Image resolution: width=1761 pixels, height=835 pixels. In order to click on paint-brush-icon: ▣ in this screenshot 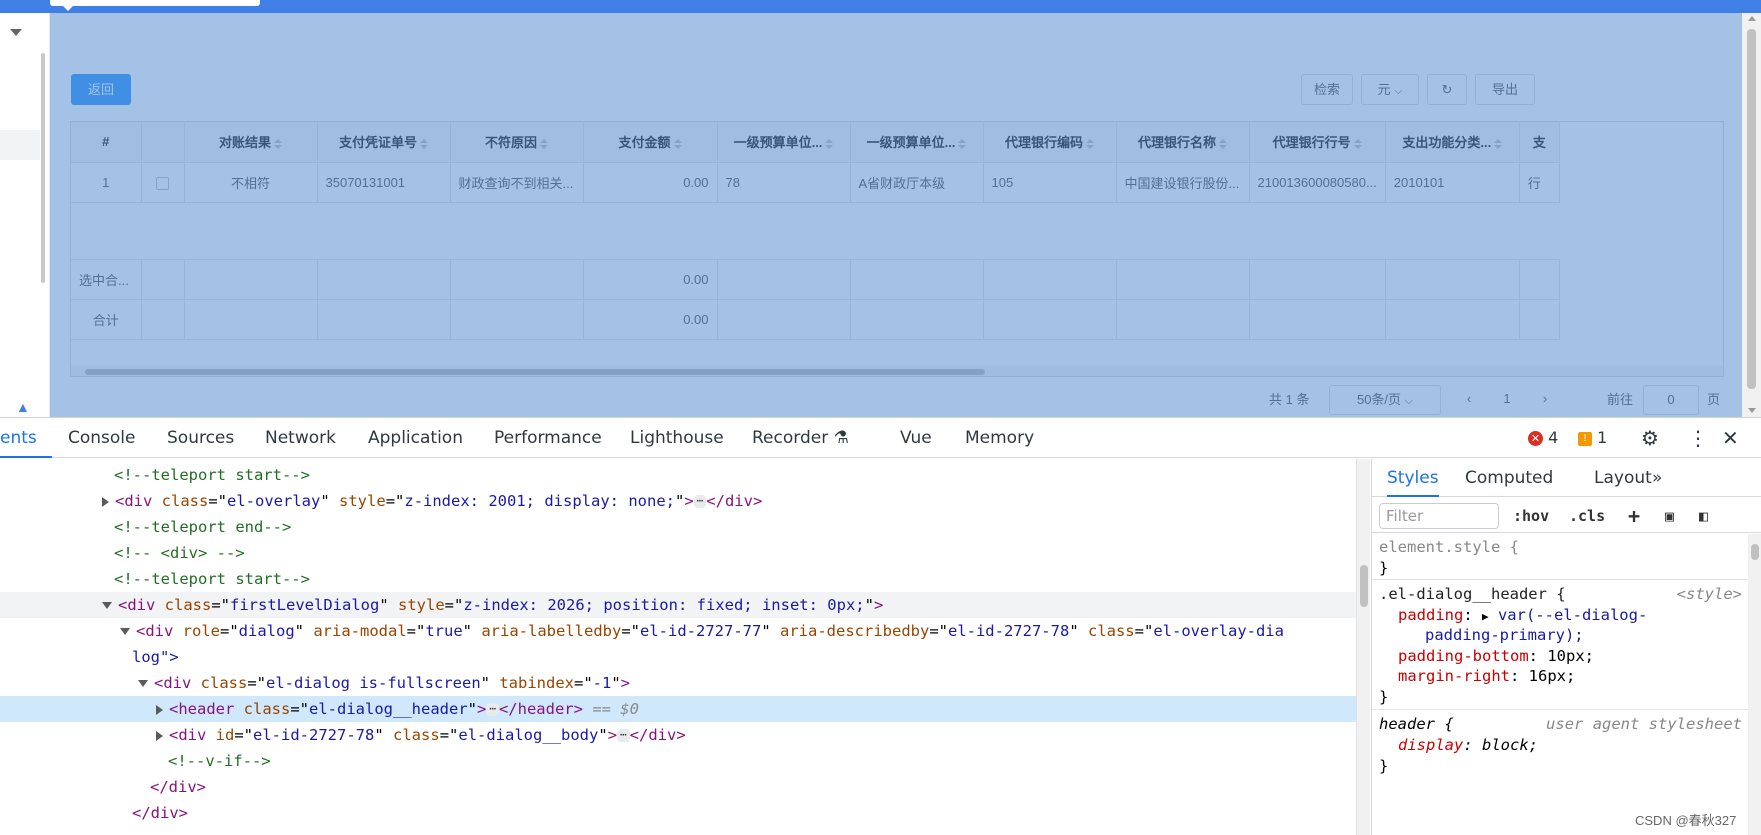, I will do `click(1669, 516)`.